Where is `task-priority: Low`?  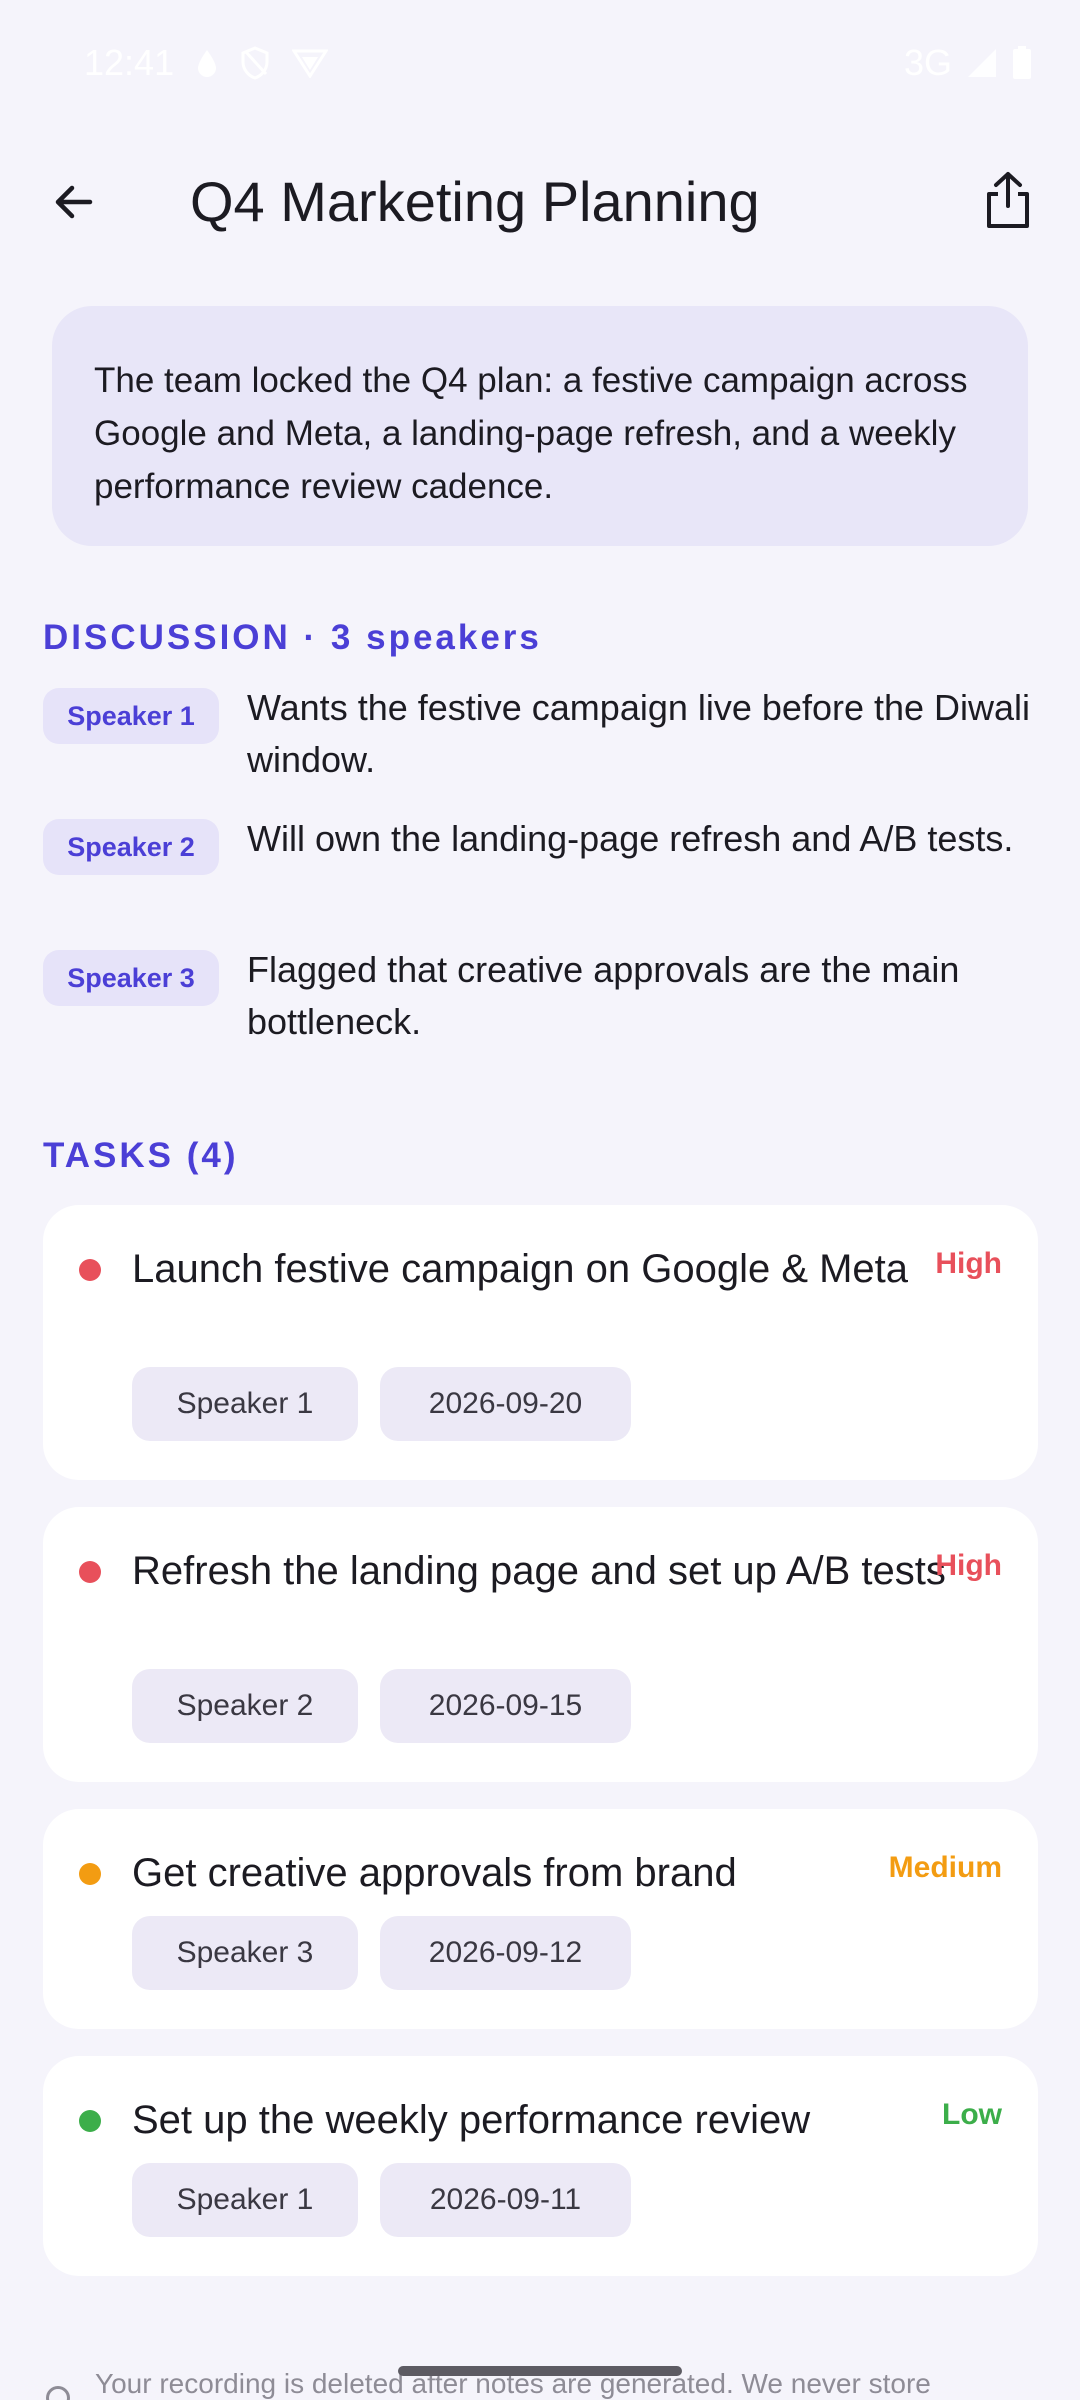
task-priority: Low is located at coordinates (972, 2114).